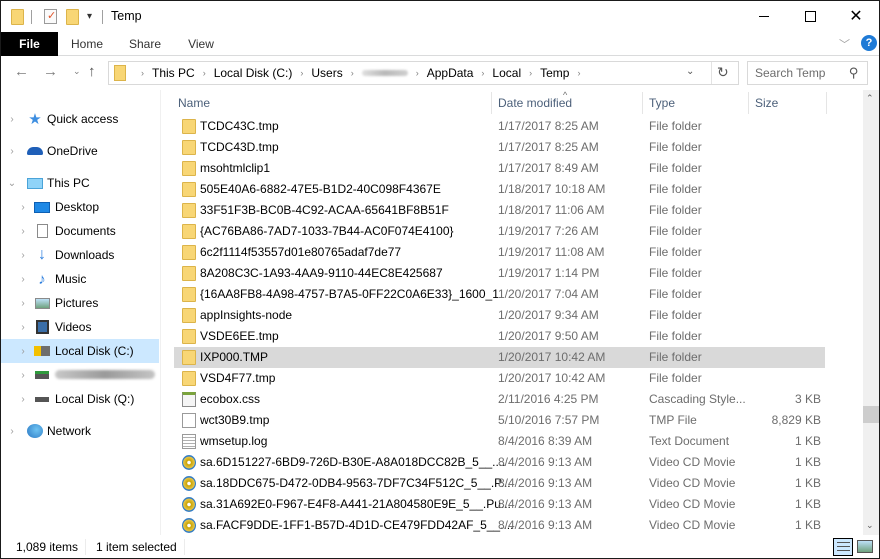 Image resolution: width=880 pixels, height=559 pixels. I want to click on divider, so click(184, 547).